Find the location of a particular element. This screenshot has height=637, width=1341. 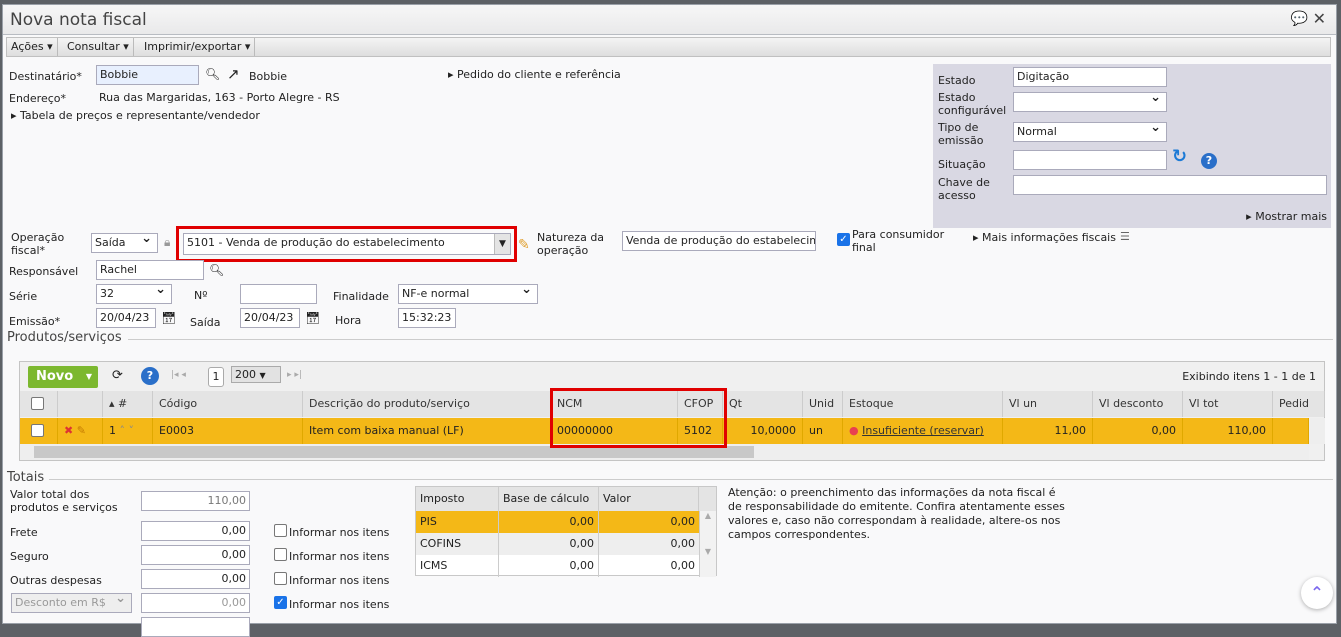

row-select-cell is located at coordinates (39, 431).